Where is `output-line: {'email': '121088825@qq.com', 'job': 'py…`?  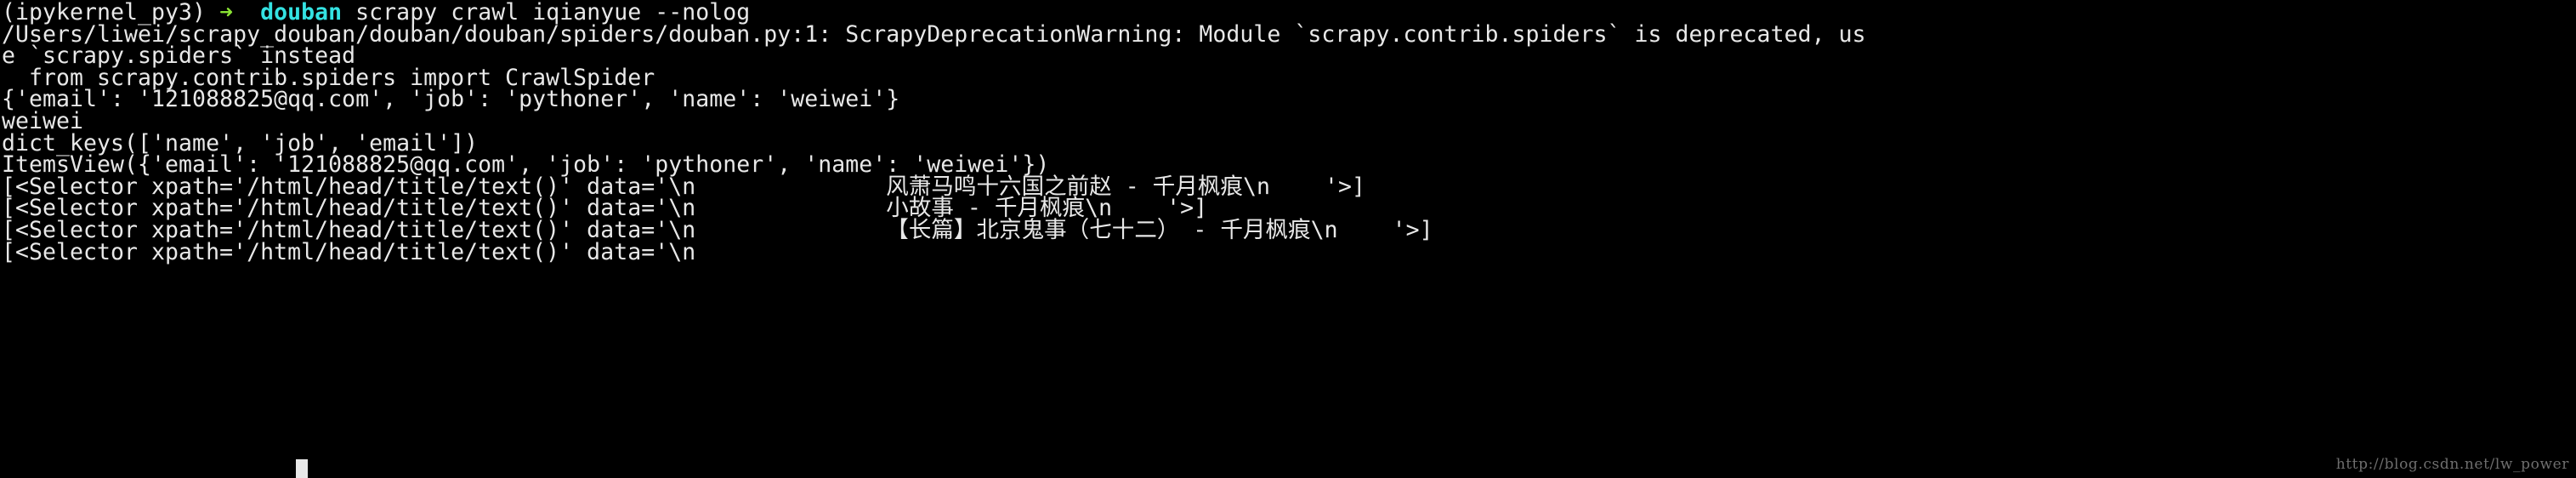 output-line: {'email': '121088825@qq.com', 'job': 'py… is located at coordinates (451, 99).